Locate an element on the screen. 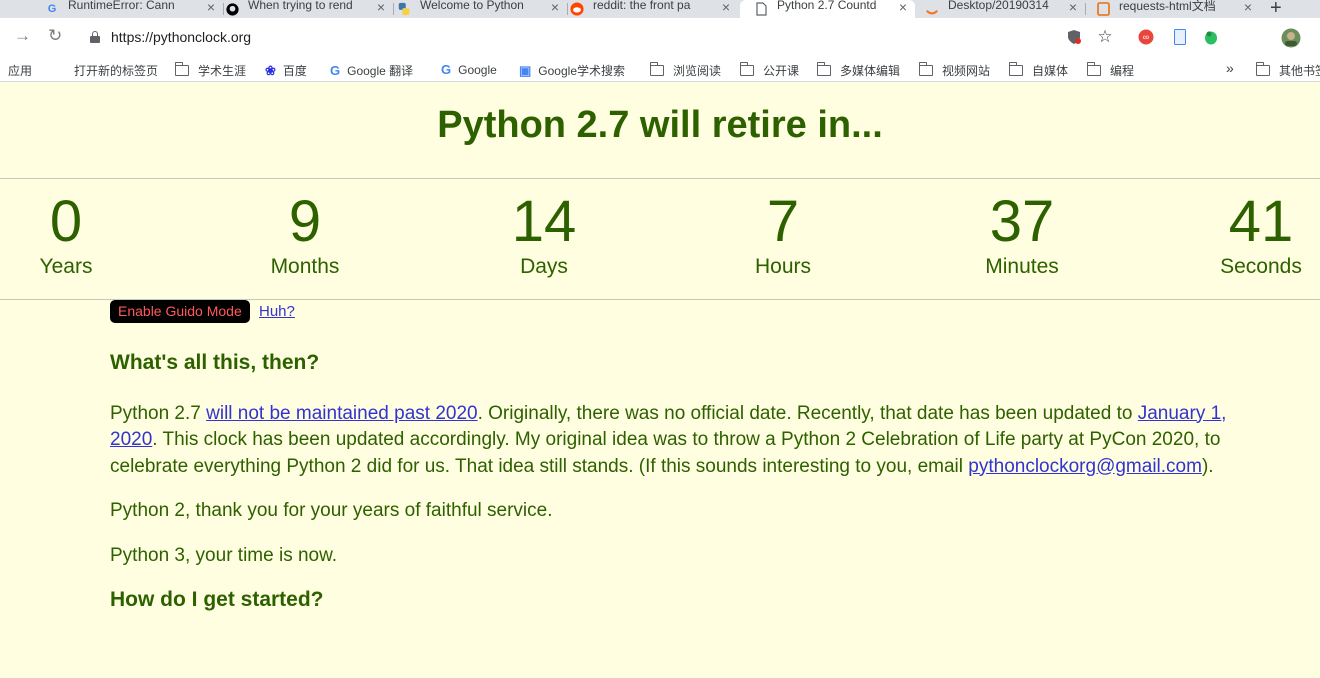 This screenshot has width=1320, height=678. countdown-value: 7 is located at coordinates (783, 221).